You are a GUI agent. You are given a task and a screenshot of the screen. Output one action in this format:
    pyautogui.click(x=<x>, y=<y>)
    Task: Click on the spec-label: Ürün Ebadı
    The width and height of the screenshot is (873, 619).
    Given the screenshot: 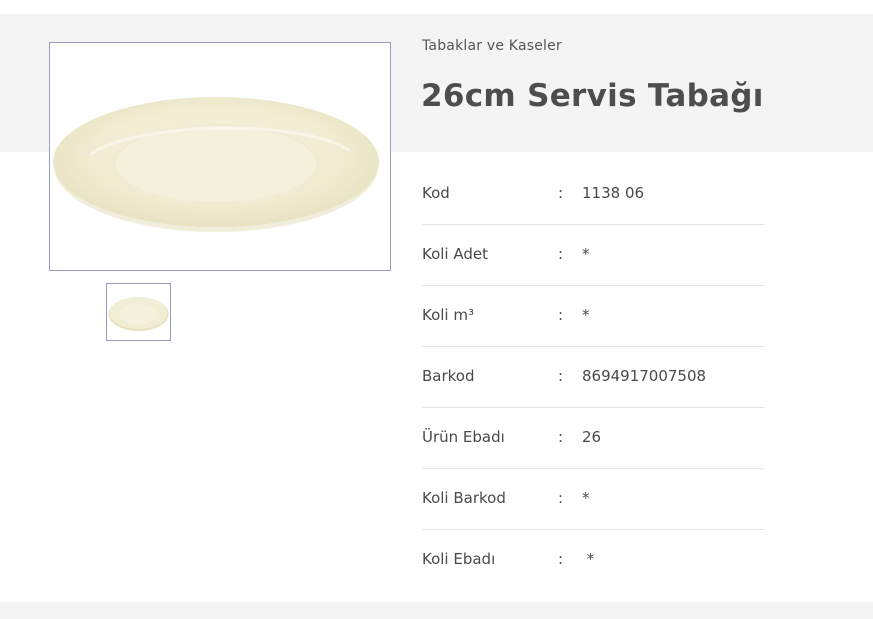 What is the action you would take?
    pyautogui.click(x=463, y=437)
    